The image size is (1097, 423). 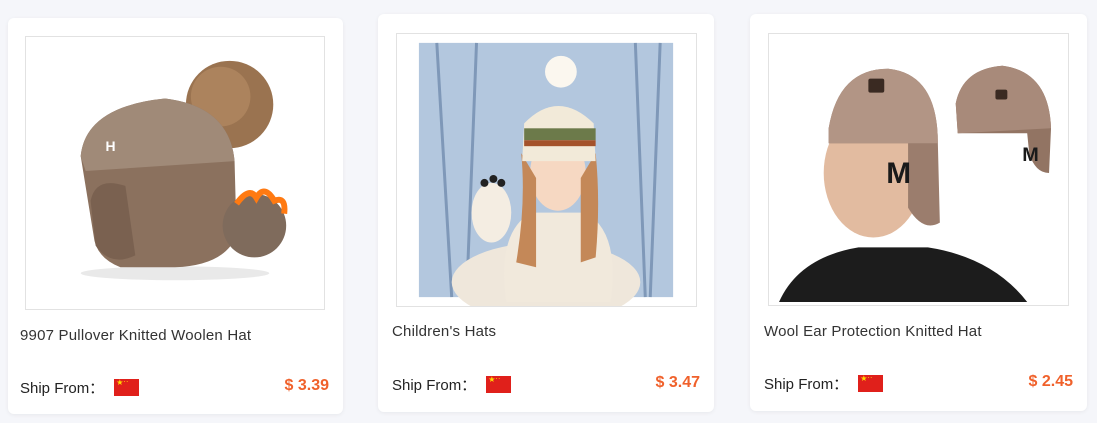 What do you see at coordinates (1050, 381) in the screenshot?
I see `product-price: $ 2.45` at bounding box center [1050, 381].